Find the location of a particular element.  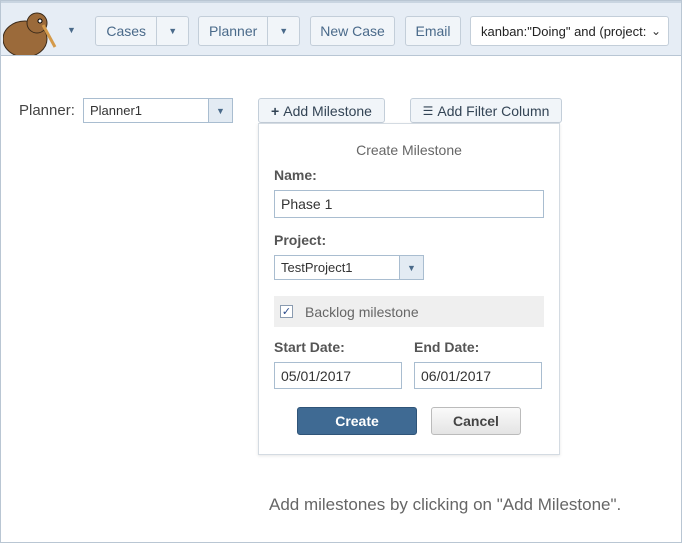

project-value: TestProject1 is located at coordinates (317, 267).